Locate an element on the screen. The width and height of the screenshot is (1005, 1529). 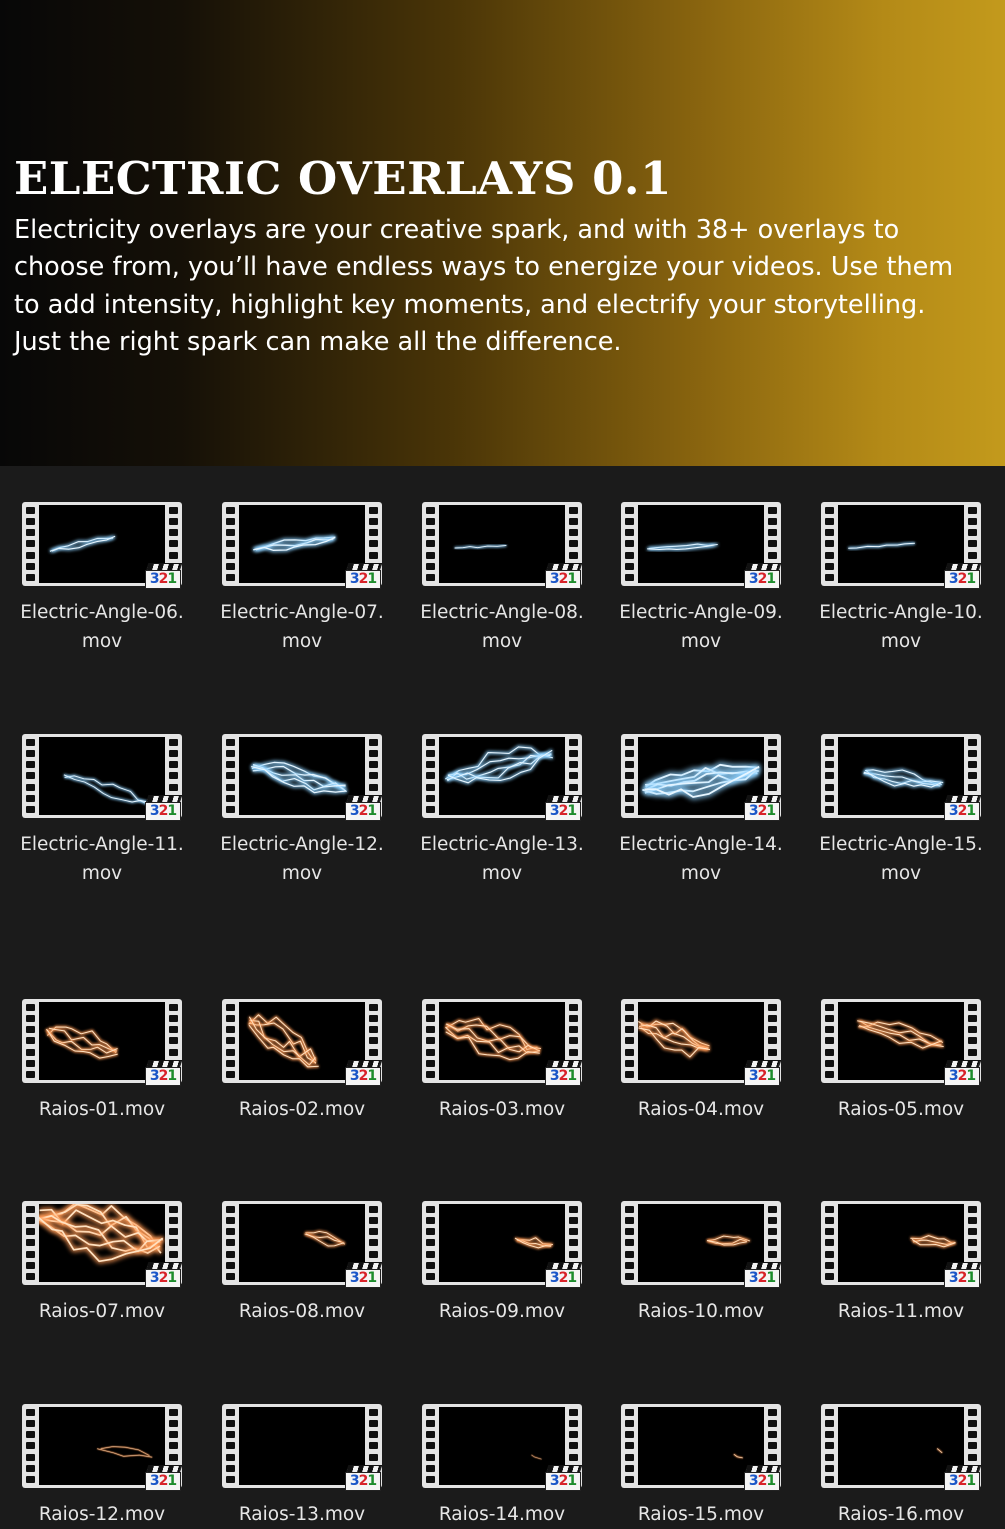
file-item: 321 Electric-Angle-13. mov is located at coordinates (502, 811).